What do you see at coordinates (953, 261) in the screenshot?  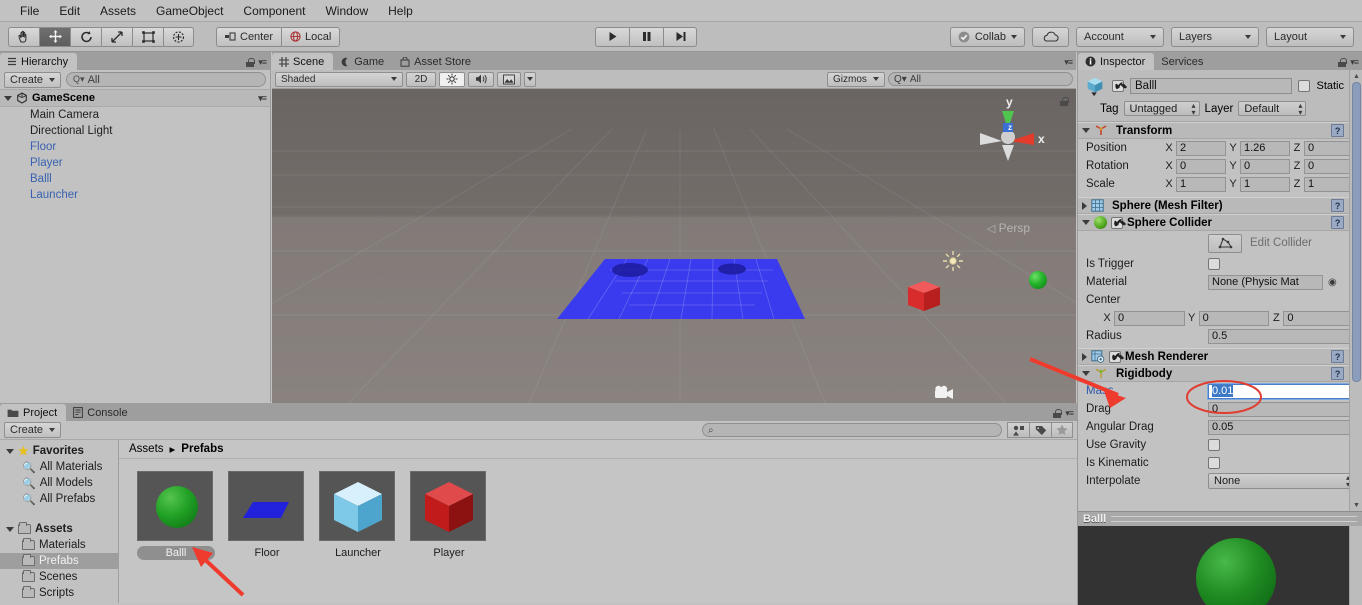 I see `directional-light-gizmo` at bounding box center [953, 261].